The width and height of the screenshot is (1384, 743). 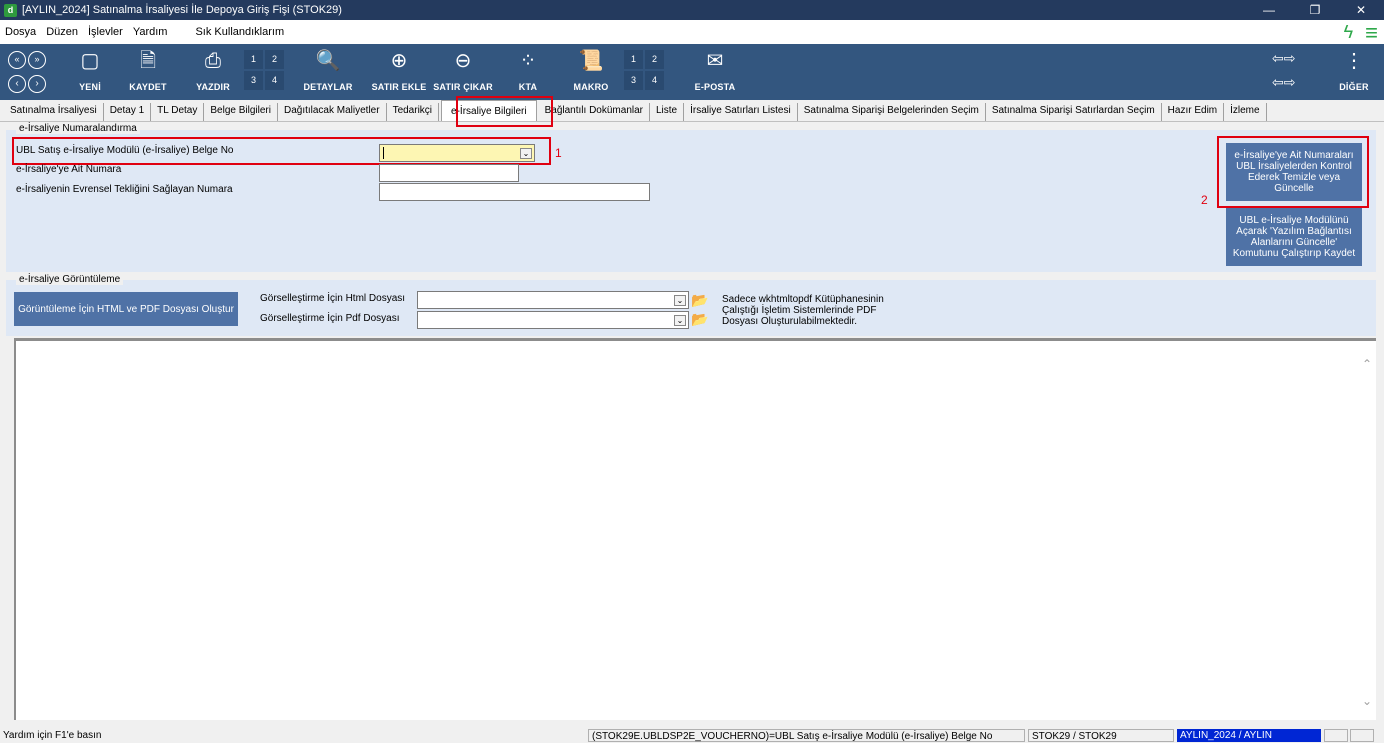 I want to click on pdf-file-label: Görselleştirme İçin Pdf Dosyası, so click(x=330, y=318).